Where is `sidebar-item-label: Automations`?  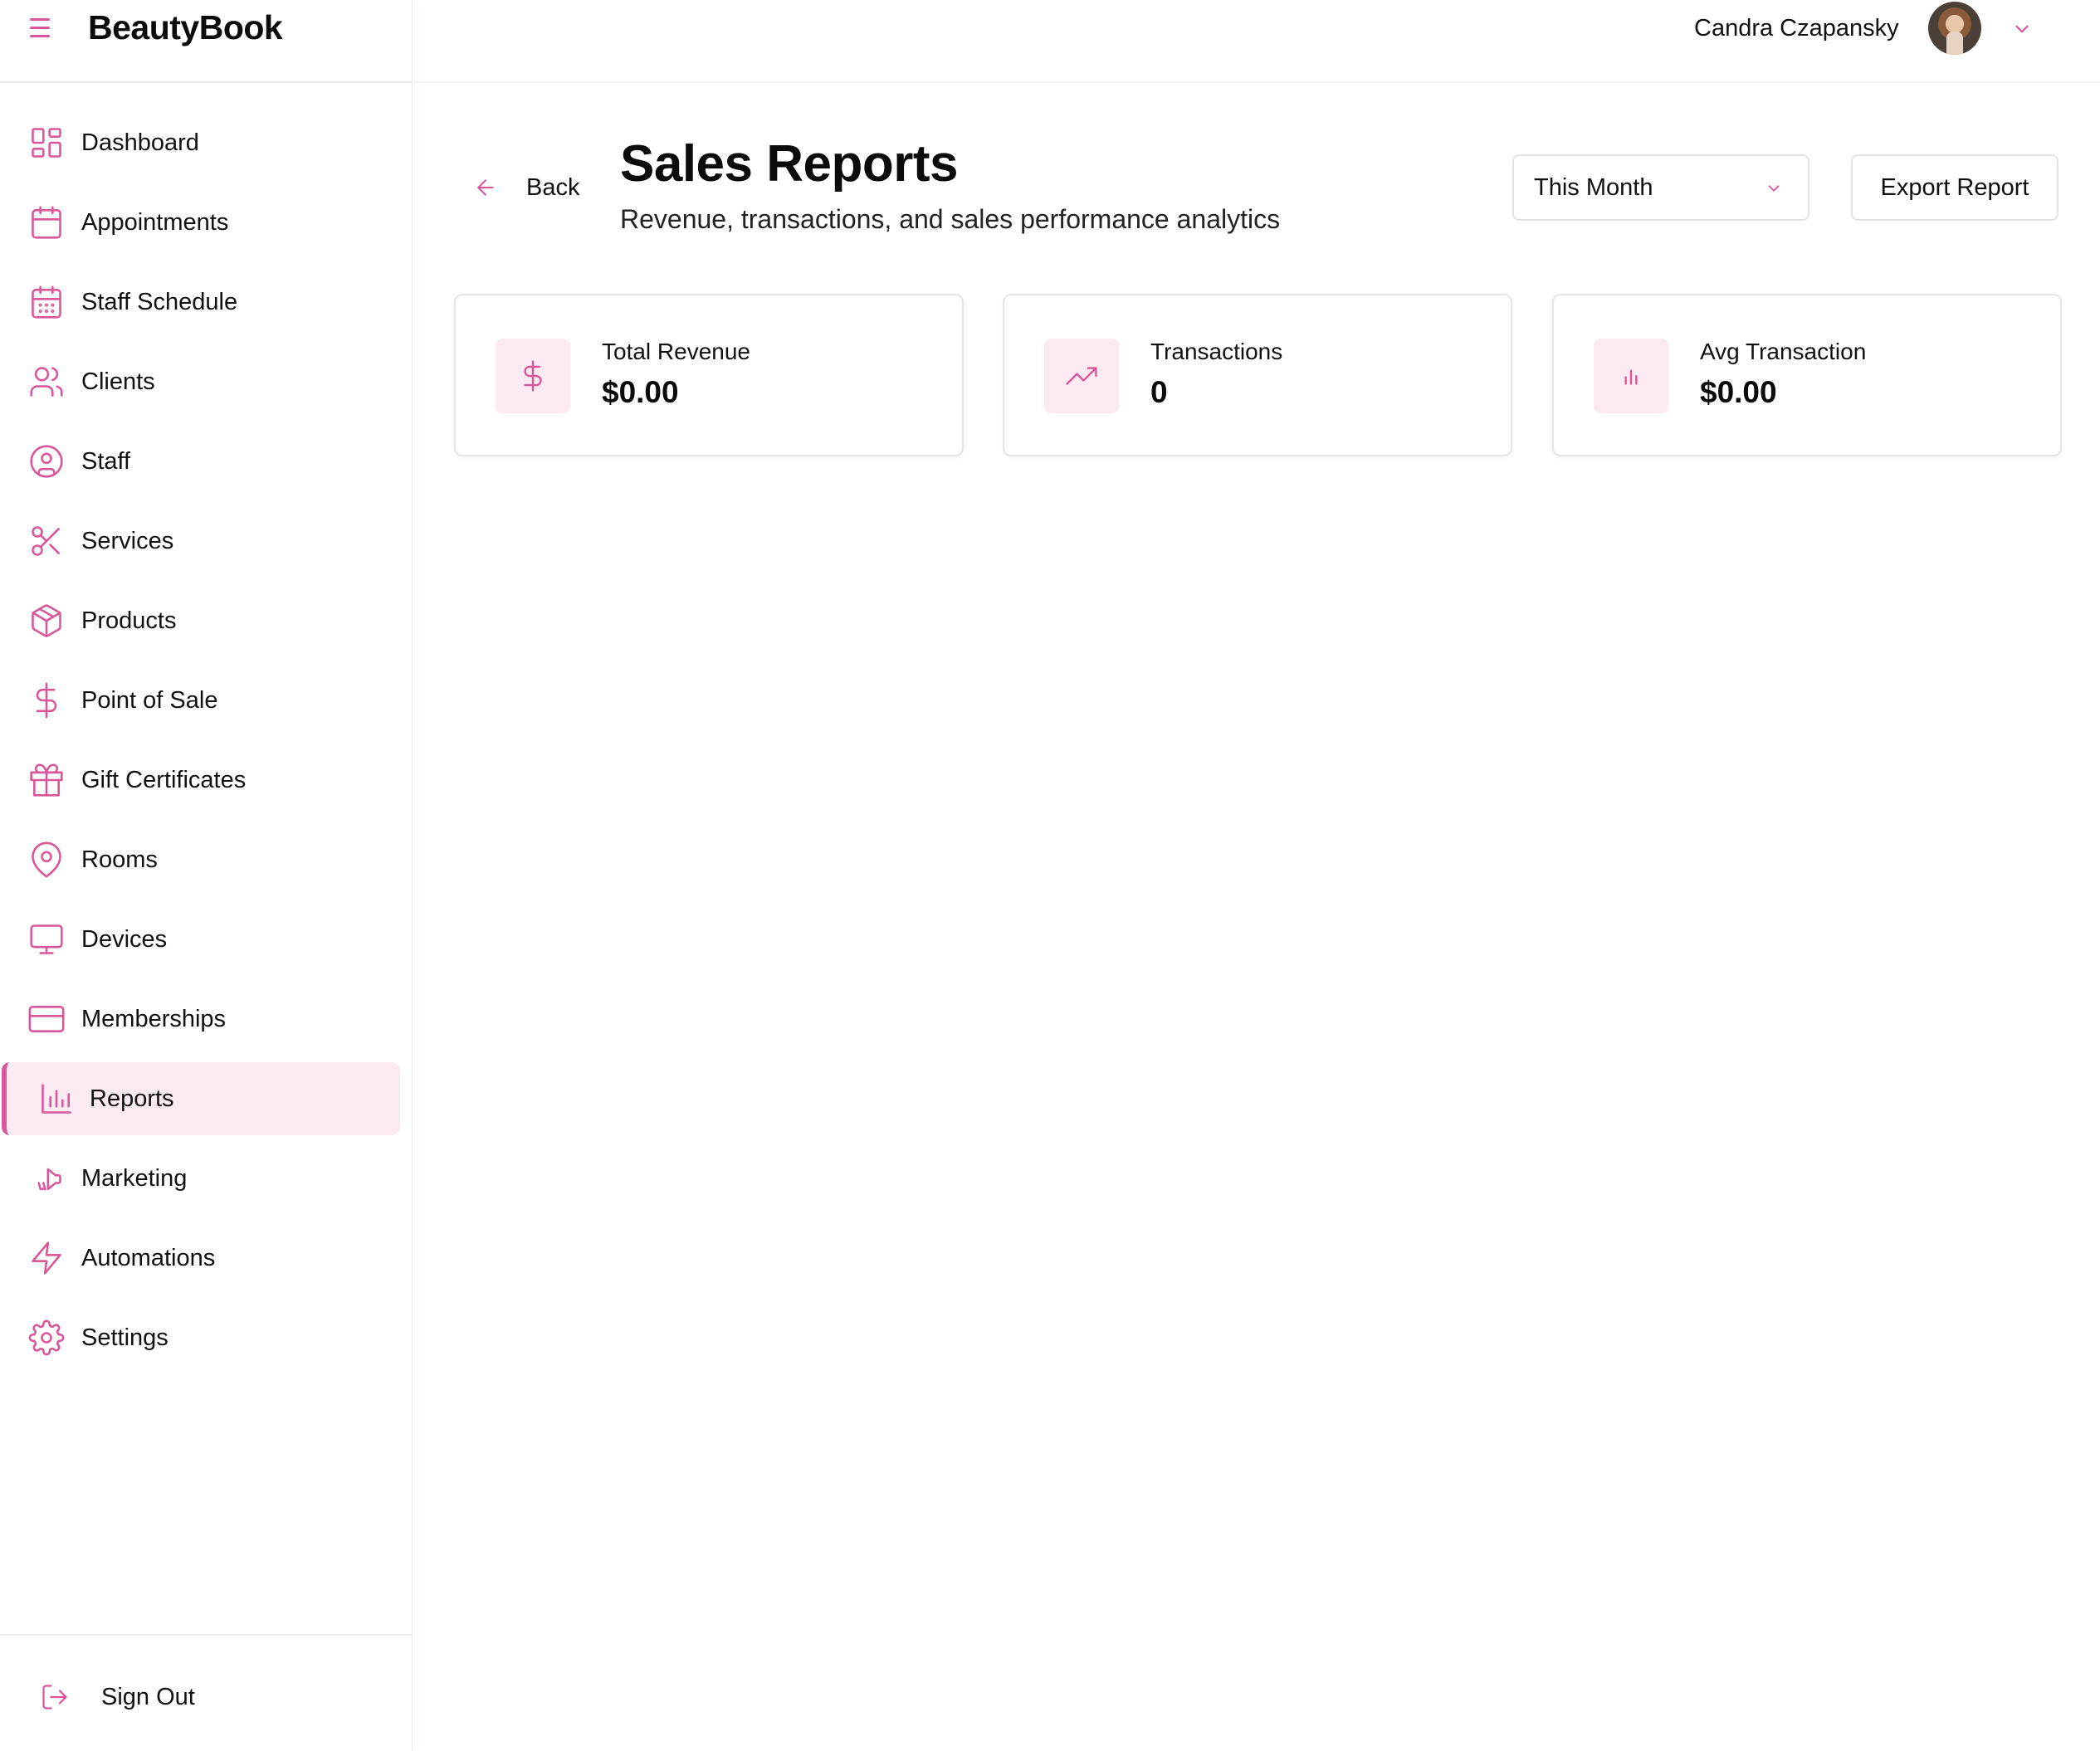 sidebar-item-label: Automations is located at coordinates (148, 1257).